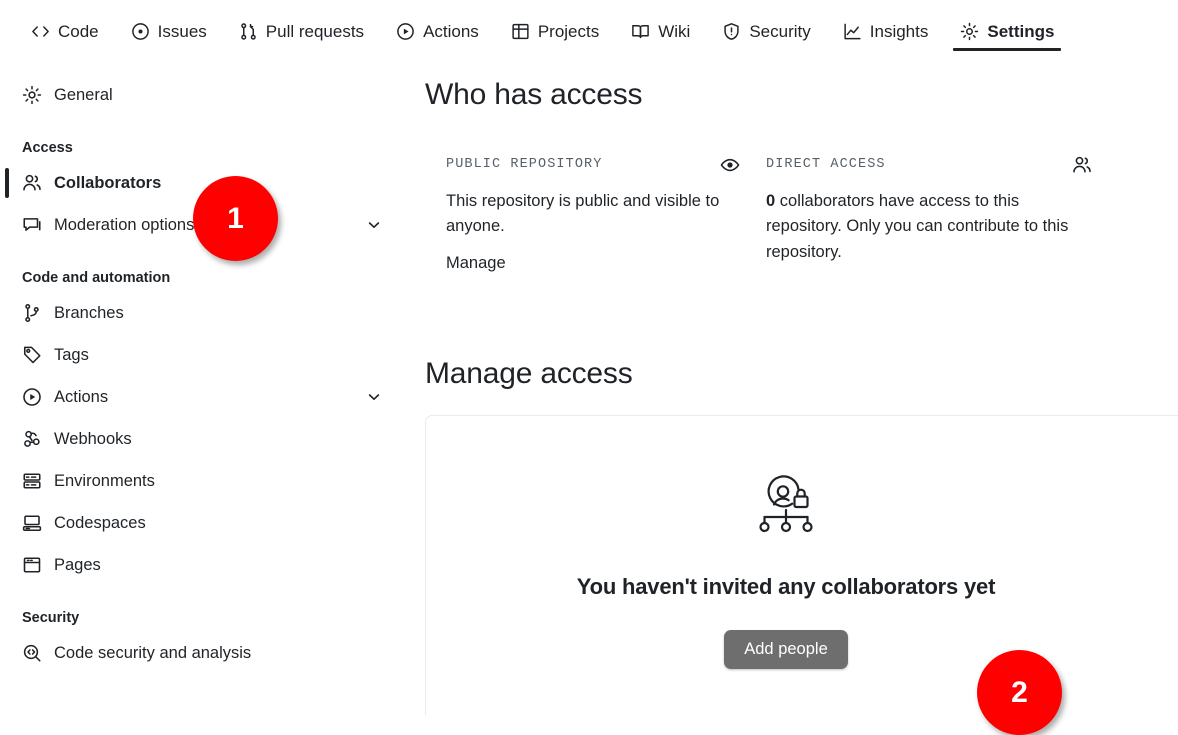 The width and height of the screenshot is (1178, 735). What do you see at coordinates (47, 148) in the screenshot?
I see `sidebar-group-title-access: Access` at bounding box center [47, 148].